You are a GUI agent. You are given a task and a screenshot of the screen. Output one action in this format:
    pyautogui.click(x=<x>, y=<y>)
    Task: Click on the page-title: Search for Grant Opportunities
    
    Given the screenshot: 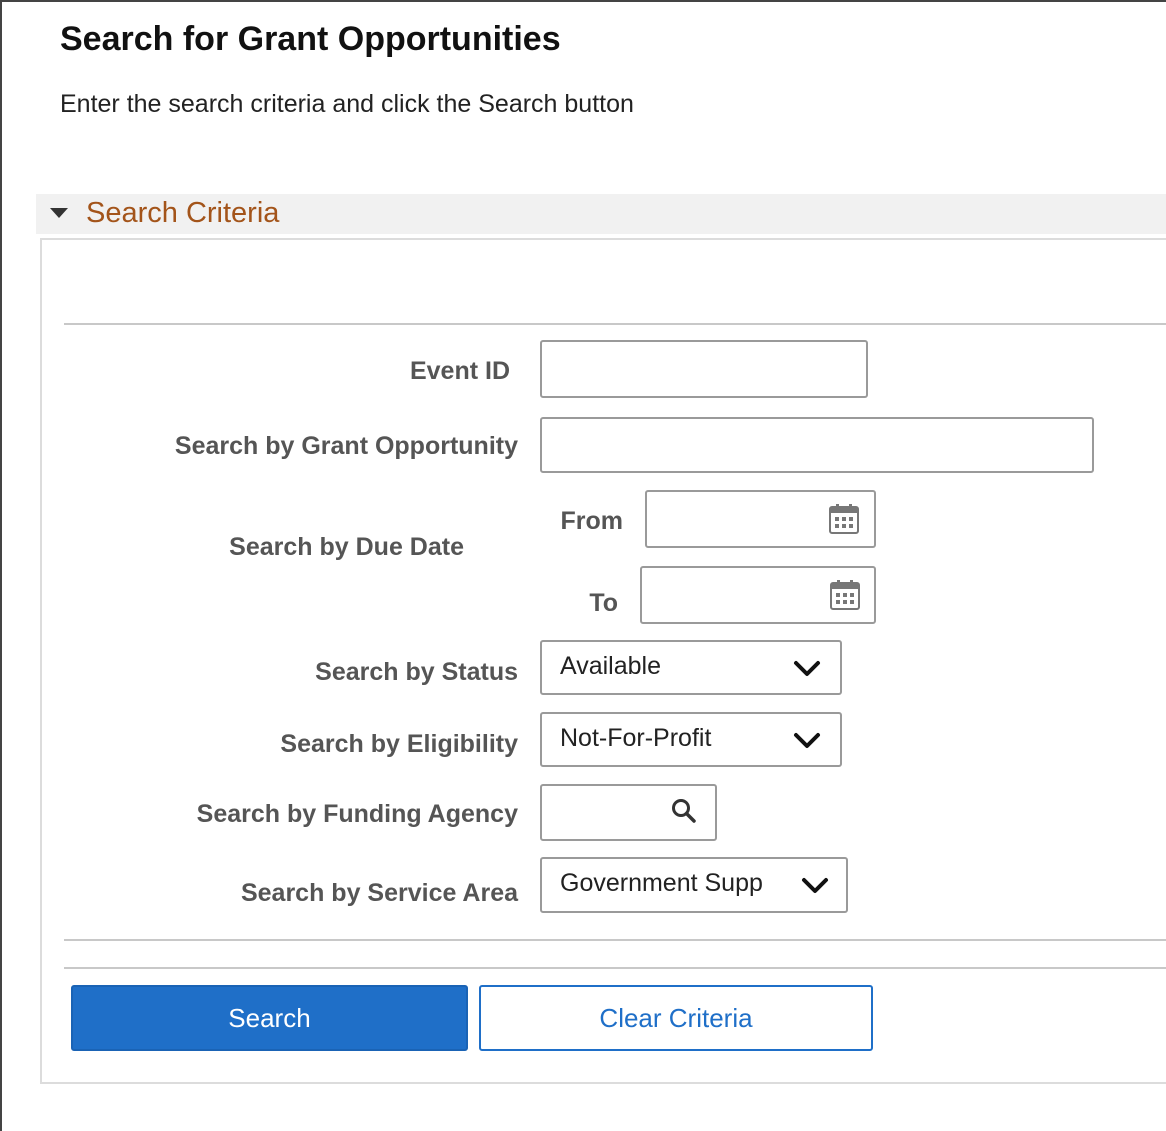 What is the action you would take?
    pyautogui.click(x=310, y=39)
    